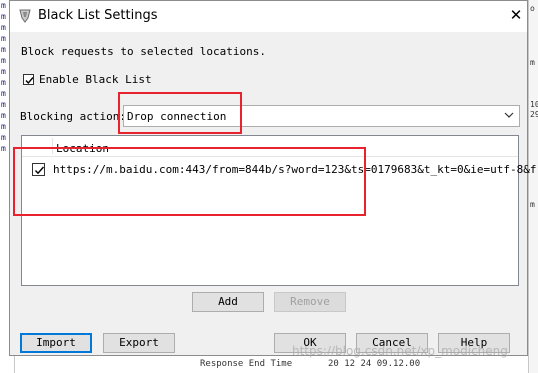  Describe the element at coordinates (56, 343) in the screenshot. I see `import-button: Import` at that location.